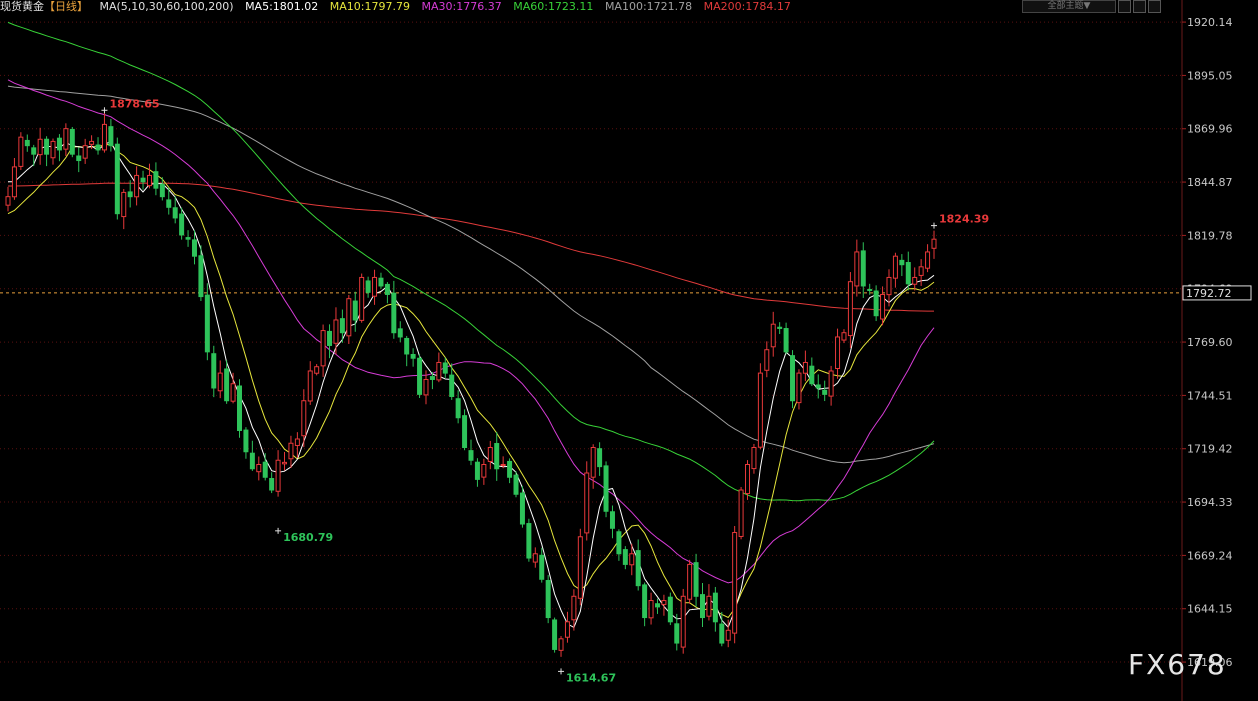 The image size is (1258, 701). Describe the element at coordinates (1210, 75) in the screenshot. I see `tick-label: 1895.05` at that location.